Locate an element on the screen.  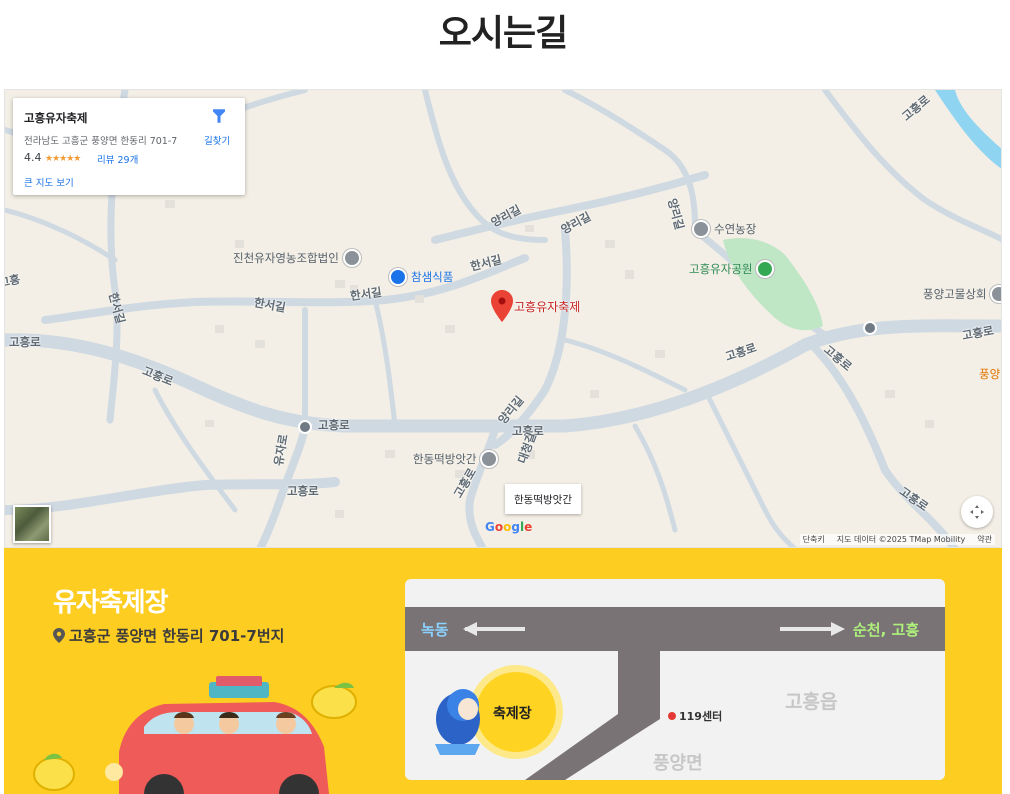
venue-title: 유자축제장 is located at coordinates (111, 603).